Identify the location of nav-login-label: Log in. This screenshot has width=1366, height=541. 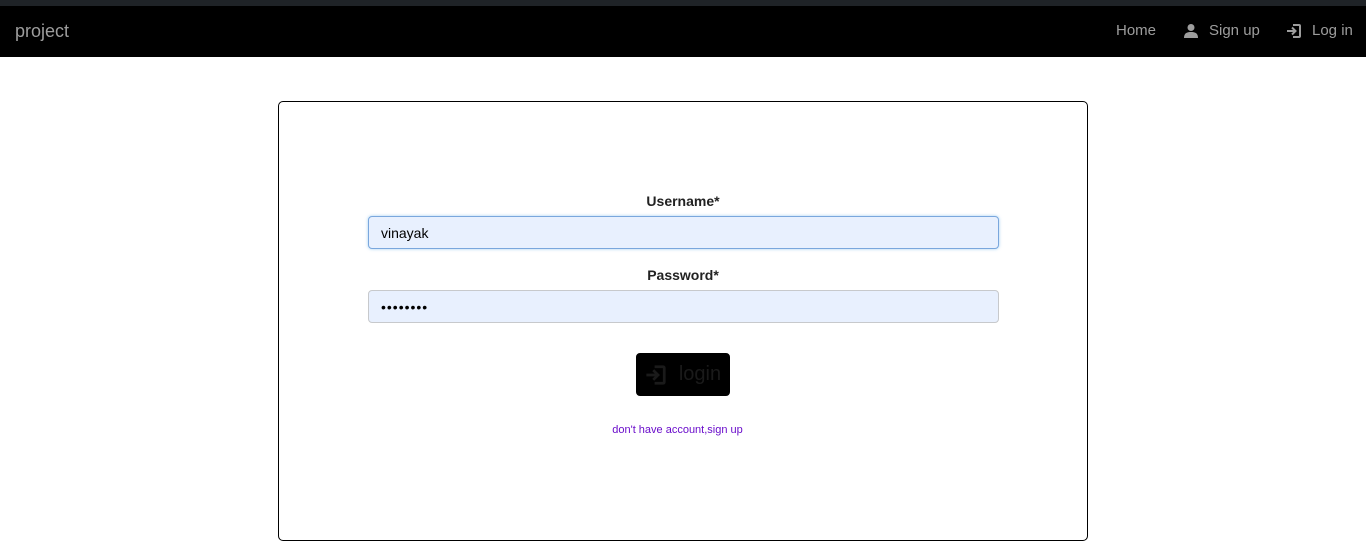
(1332, 30).